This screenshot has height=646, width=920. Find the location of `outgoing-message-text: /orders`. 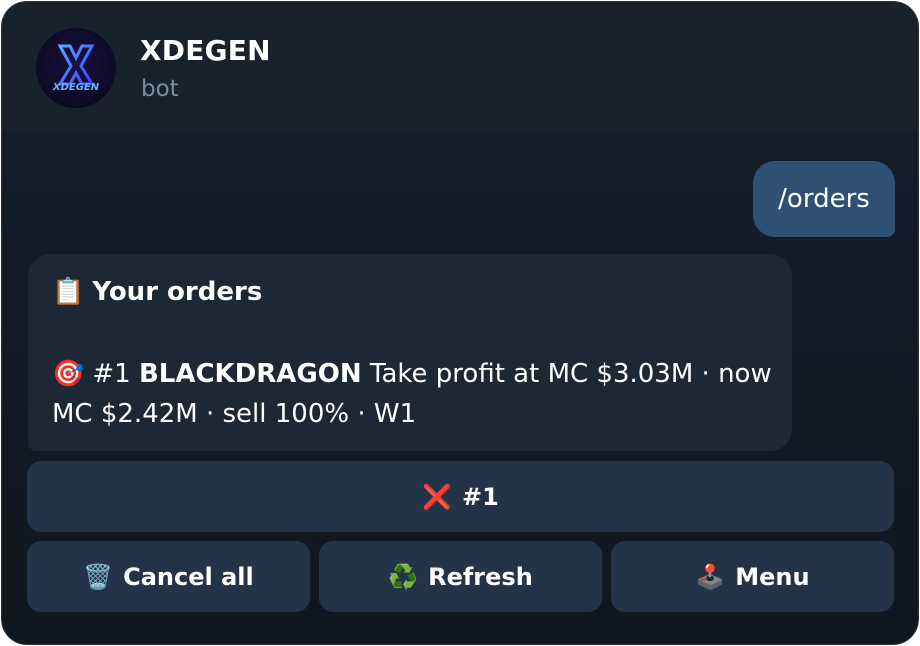

outgoing-message-text: /orders is located at coordinates (824, 199).